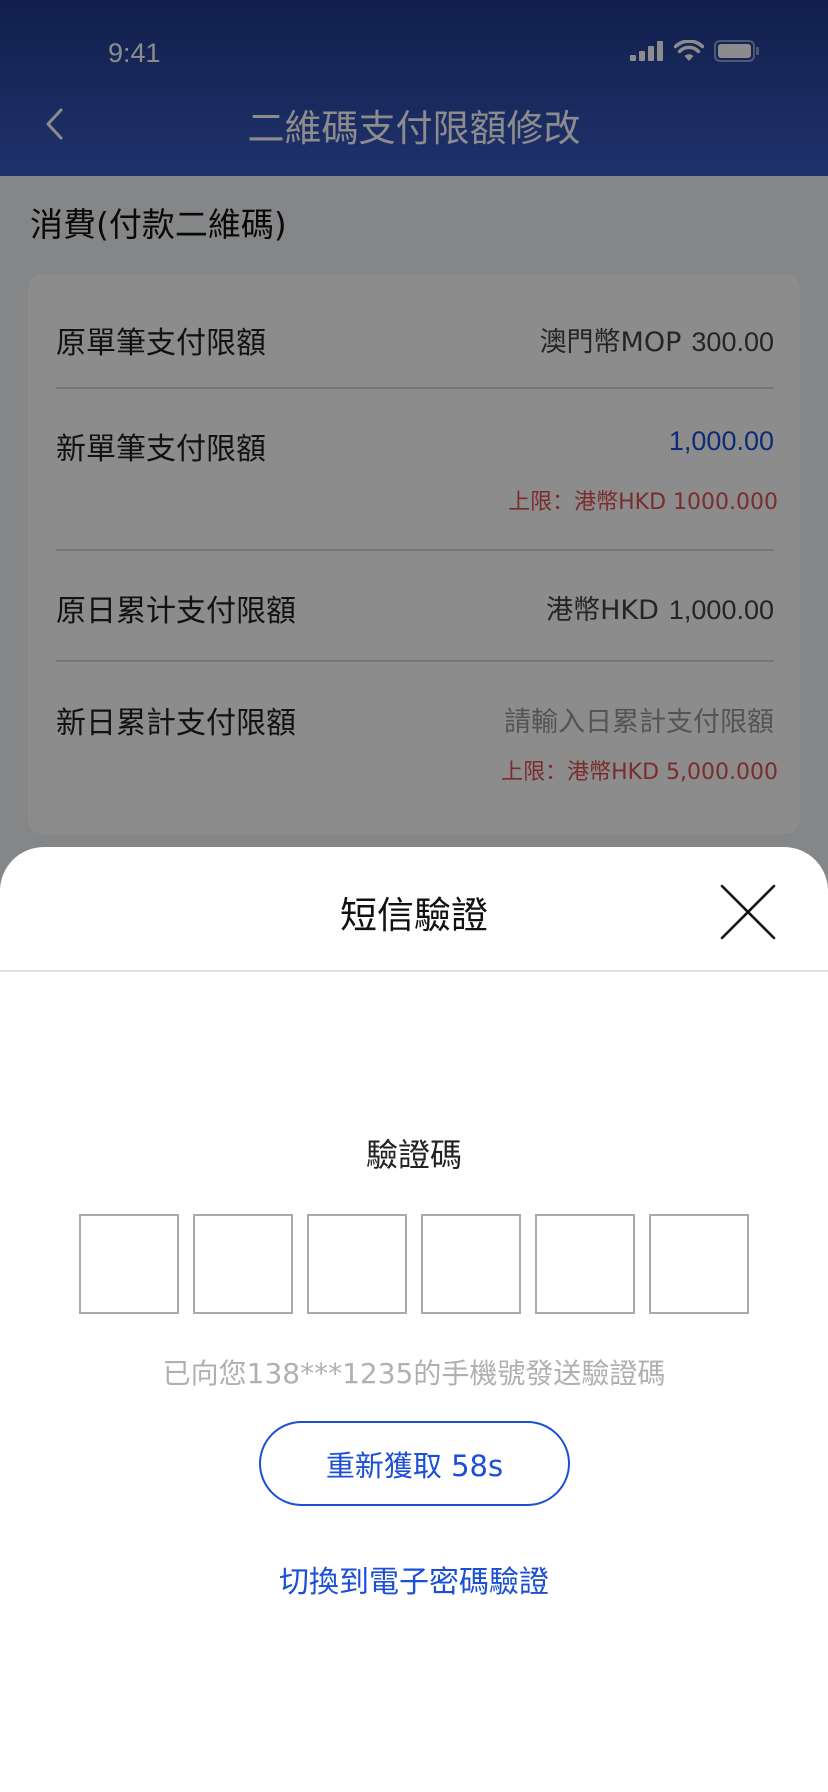  I want to click on code-label: 驗證碼, so click(413, 1155).